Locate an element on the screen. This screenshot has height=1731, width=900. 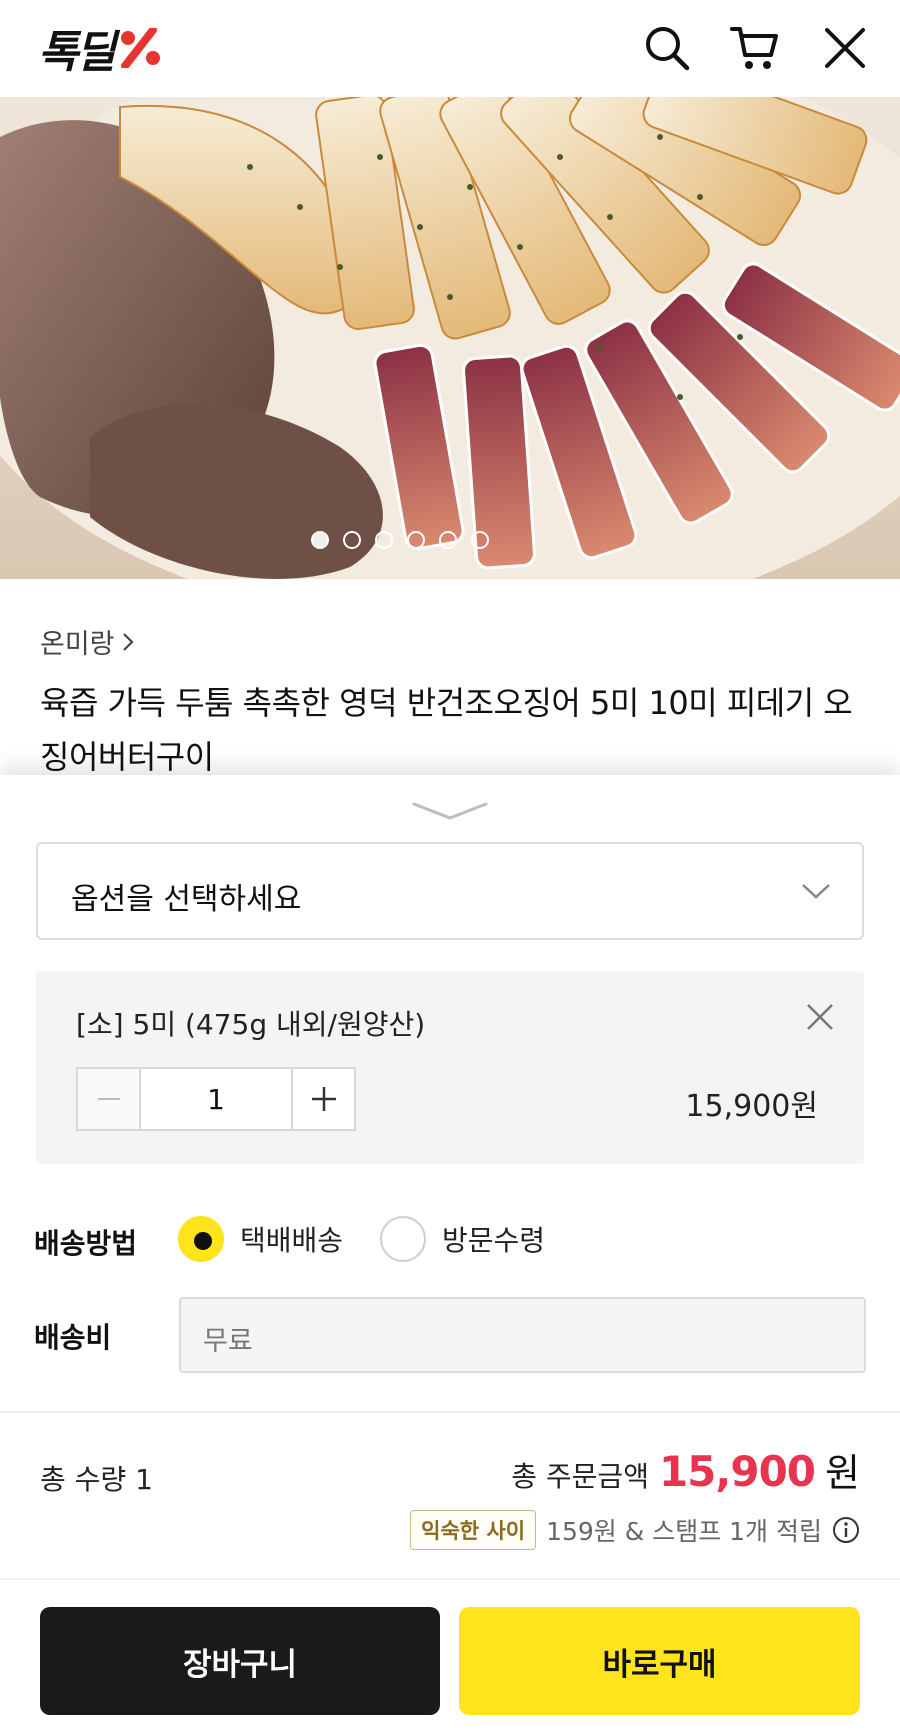
tokdeal-logo: 톡딜 is located at coordinates (100, 50).